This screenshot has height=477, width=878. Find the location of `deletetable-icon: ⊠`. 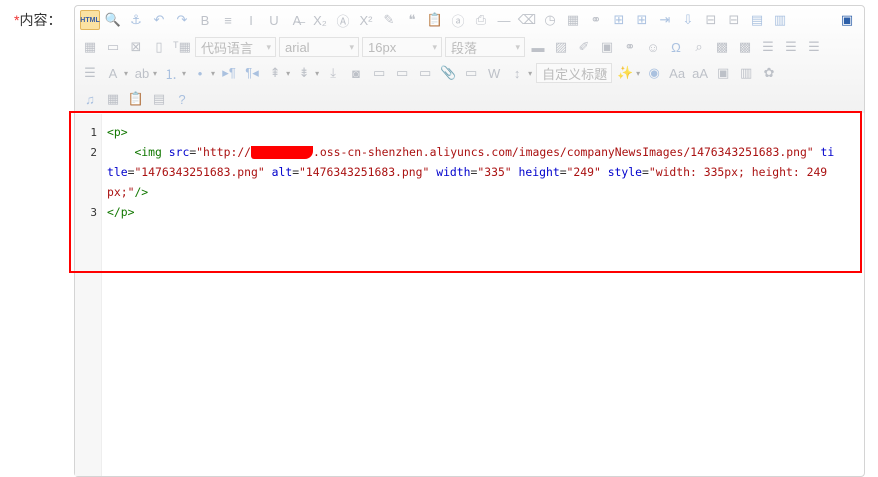

deletetable-icon: ⊠ is located at coordinates (136, 47).